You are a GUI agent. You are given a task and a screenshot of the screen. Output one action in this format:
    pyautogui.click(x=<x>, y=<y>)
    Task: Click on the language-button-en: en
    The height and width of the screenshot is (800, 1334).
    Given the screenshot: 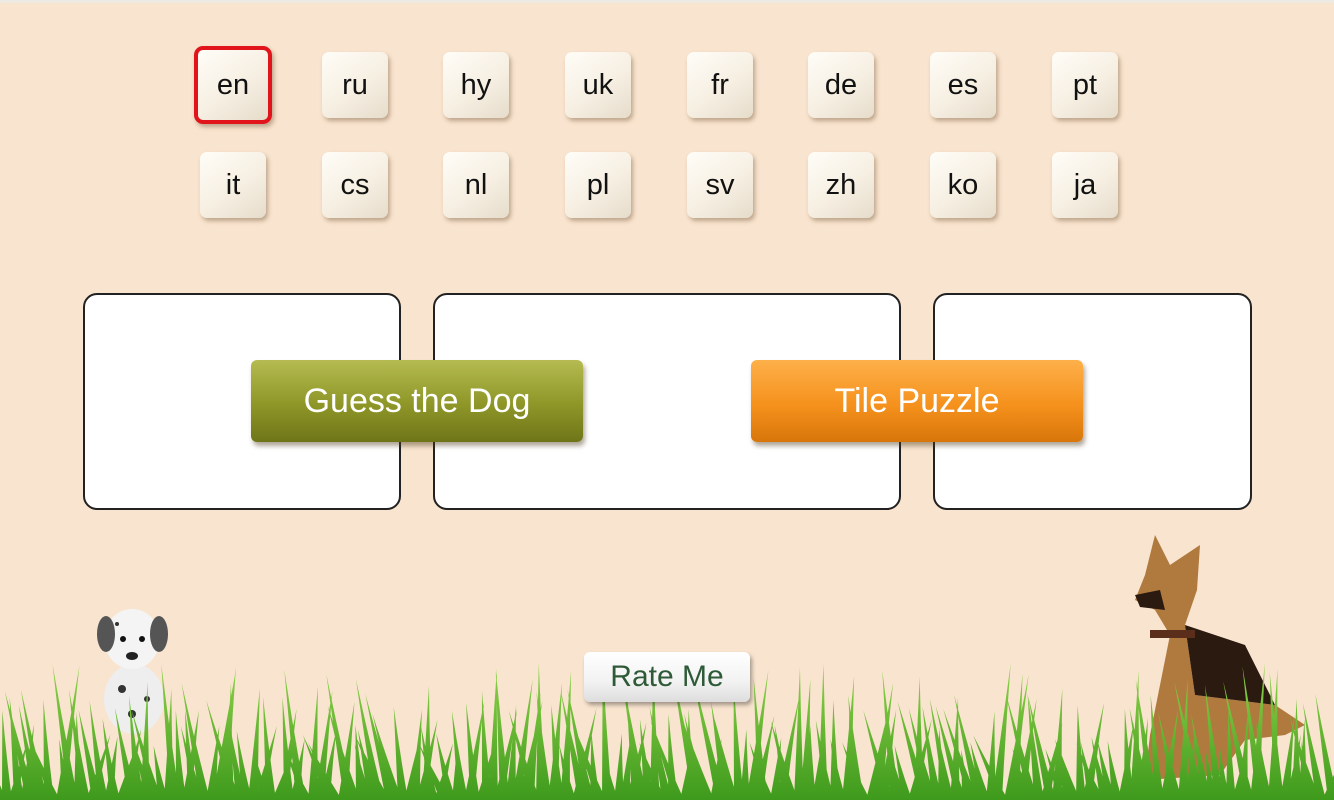 What is the action you would take?
    pyautogui.click(x=233, y=85)
    